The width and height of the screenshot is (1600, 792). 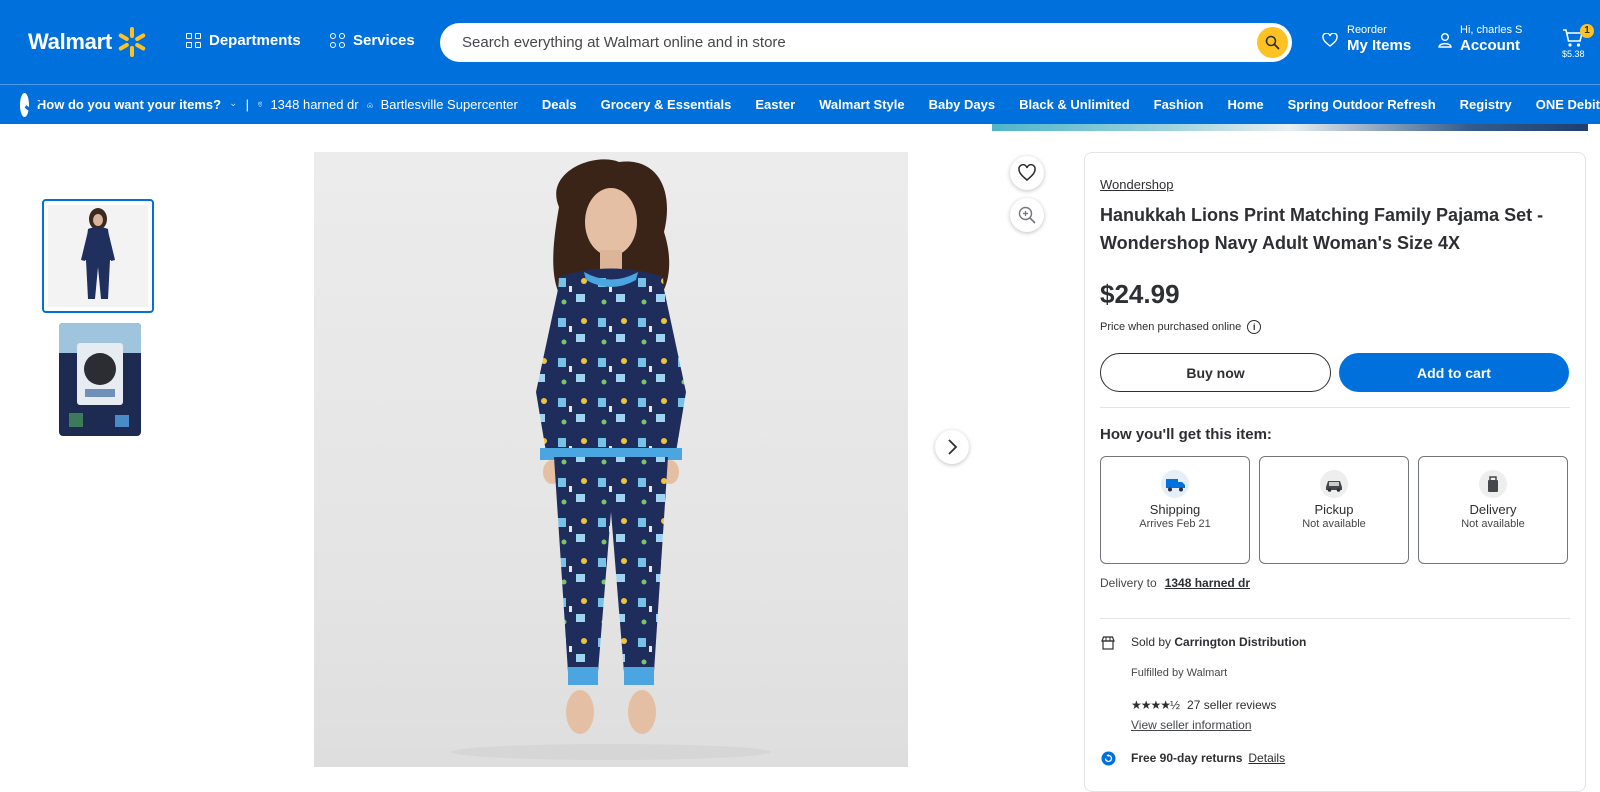 I want to click on chevron-right-icon, so click(x=953, y=447).